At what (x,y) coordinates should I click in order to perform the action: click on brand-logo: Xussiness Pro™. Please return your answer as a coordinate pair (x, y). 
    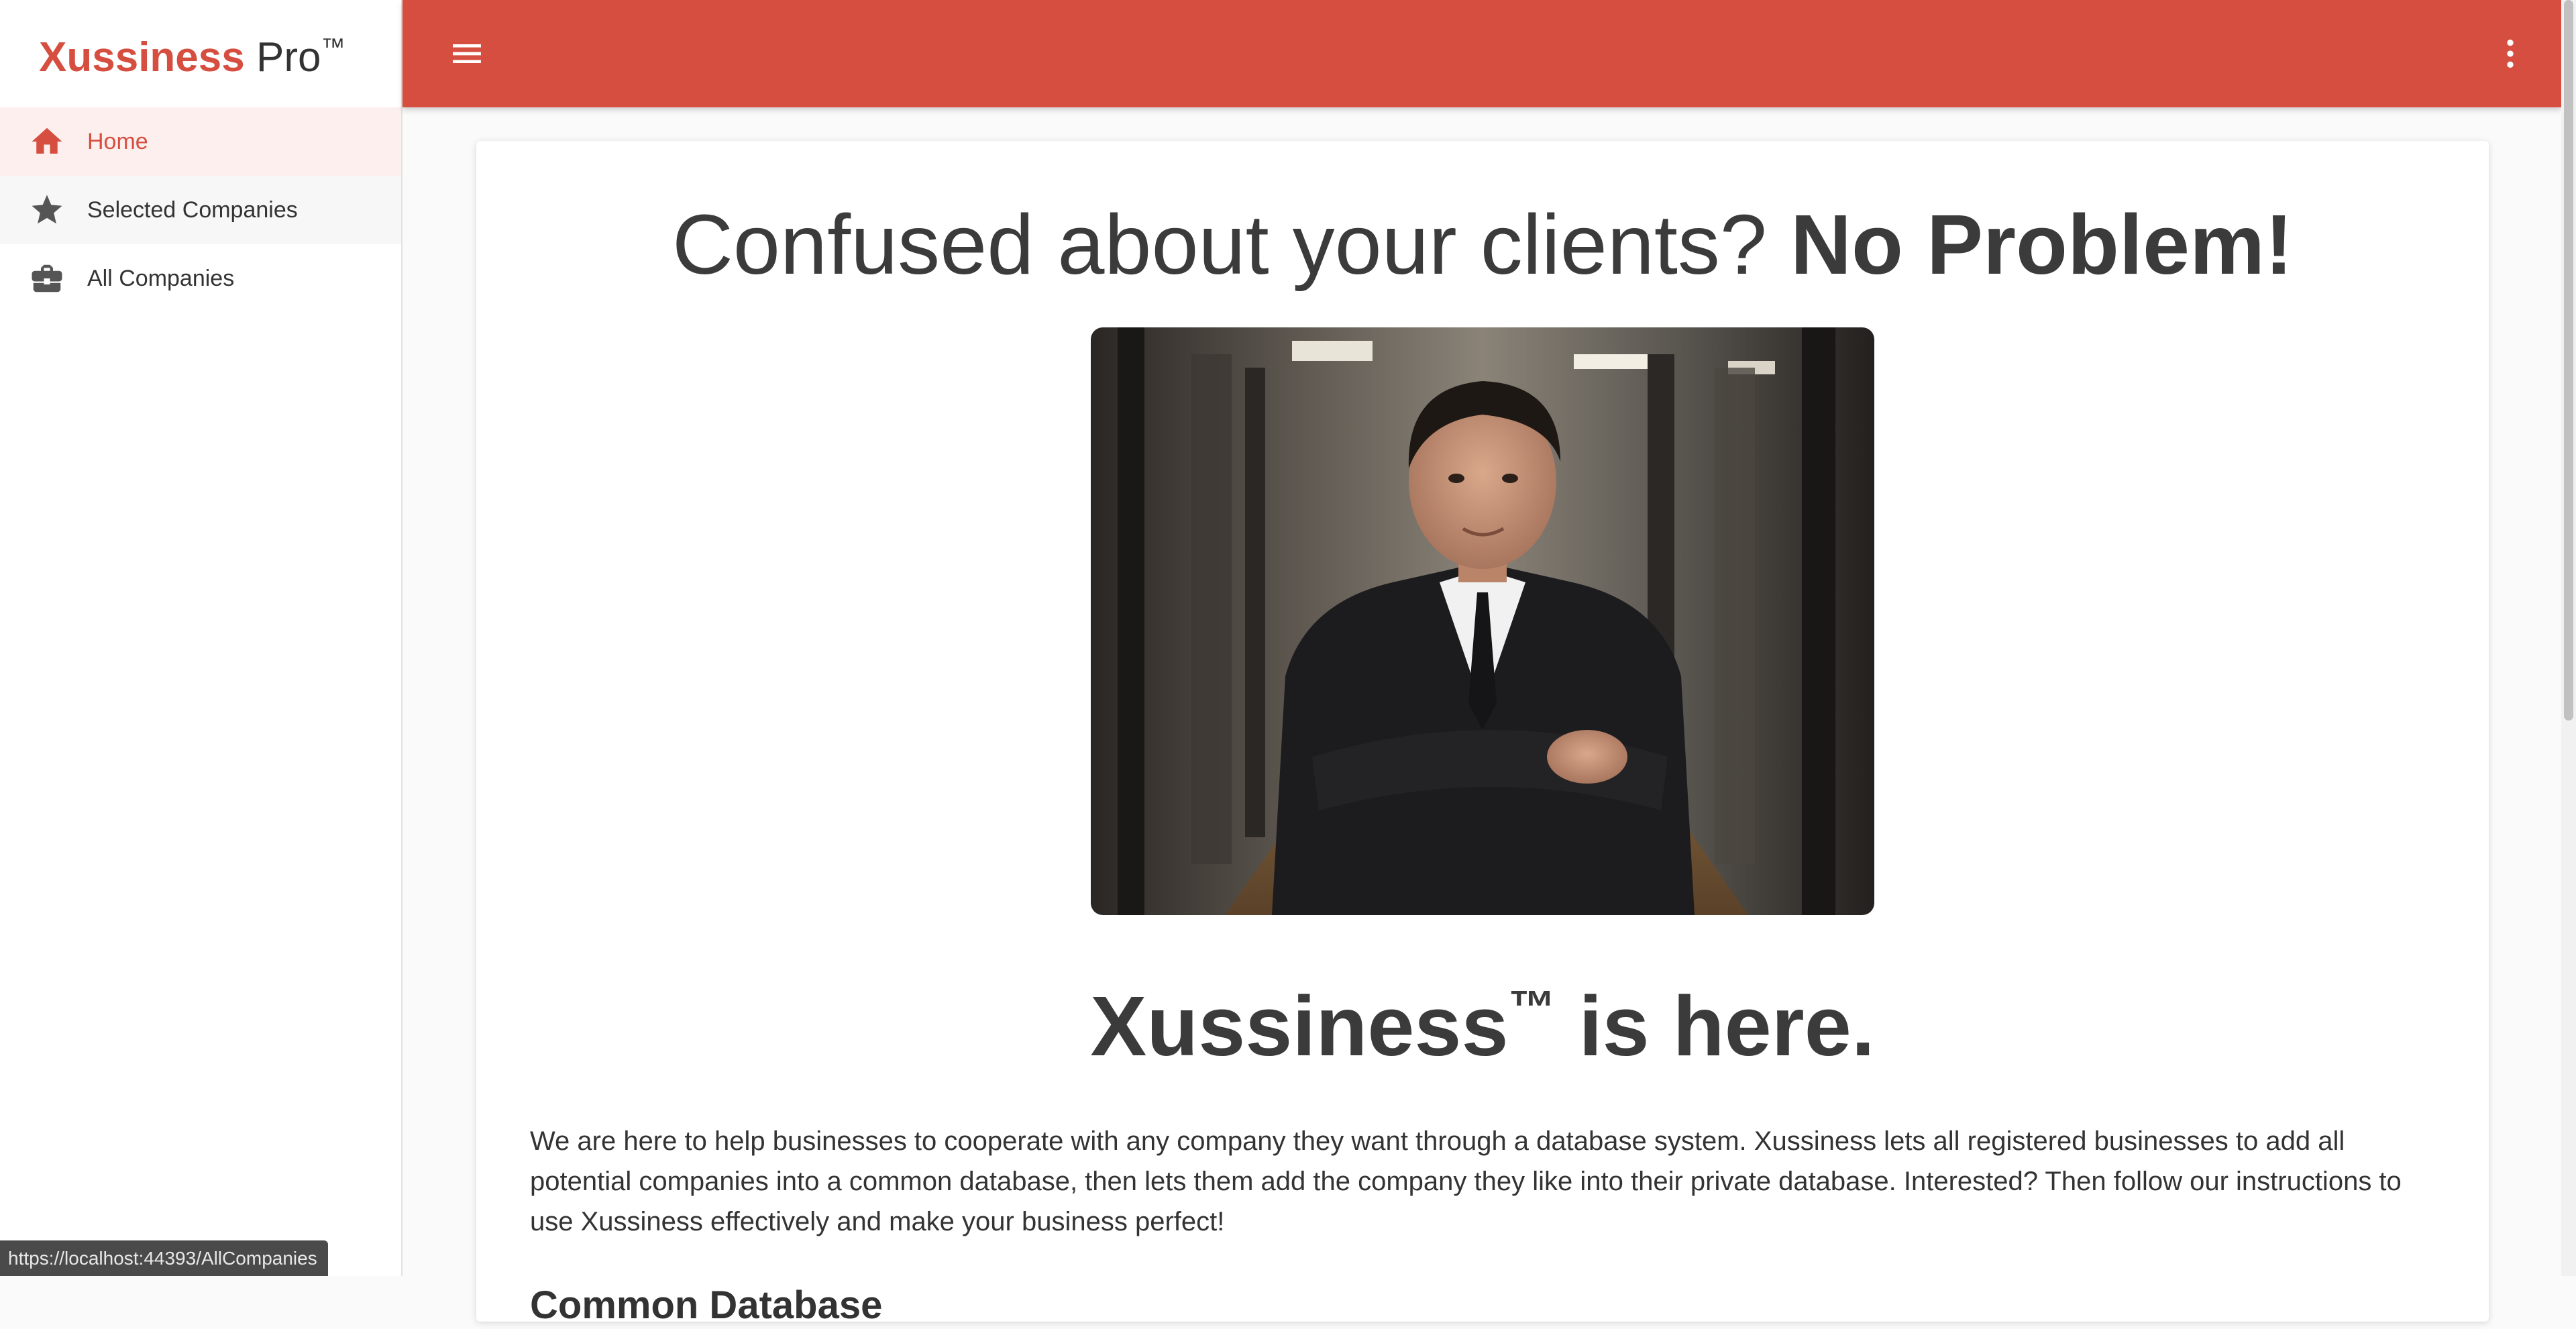
    Looking at the image, I should click on (200, 53).